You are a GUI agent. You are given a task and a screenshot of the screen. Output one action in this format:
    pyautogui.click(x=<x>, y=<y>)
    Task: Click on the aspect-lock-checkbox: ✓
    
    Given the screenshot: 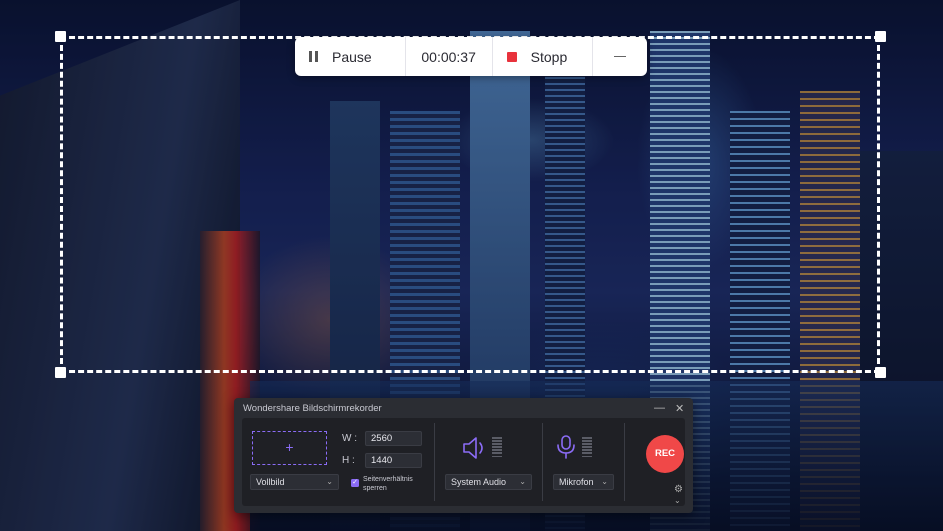 What is the action you would take?
    pyautogui.click(x=355, y=483)
    